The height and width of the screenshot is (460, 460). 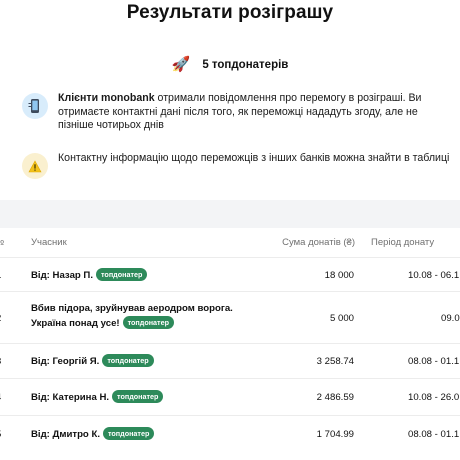 What do you see at coordinates (403, 242) in the screenshot?
I see `header-donation-period: Період донату` at bounding box center [403, 242].